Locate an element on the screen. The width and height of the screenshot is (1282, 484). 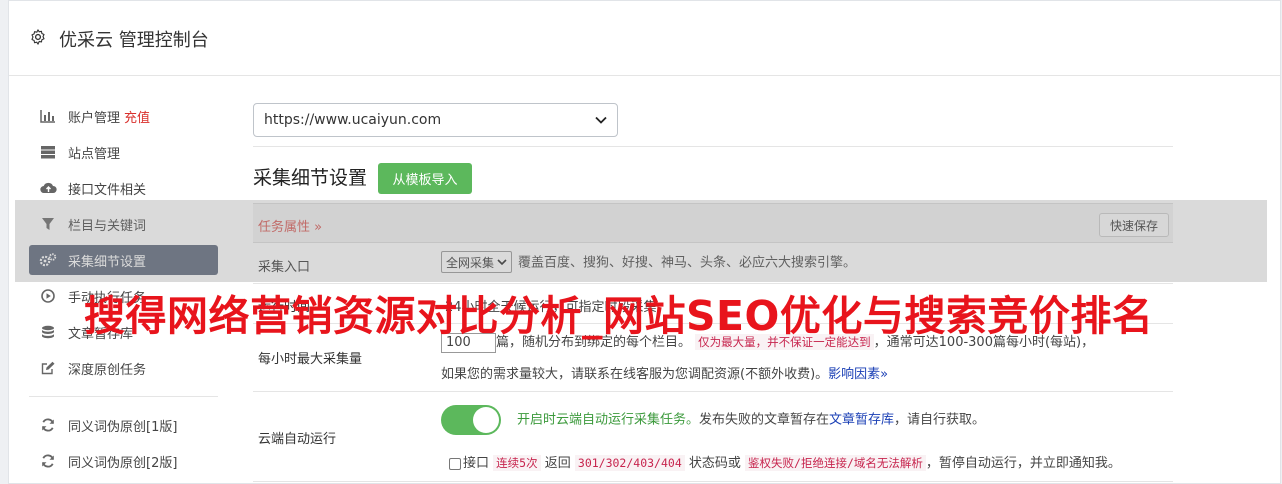
bar-chart-icon is located at coordinates (48, 116).